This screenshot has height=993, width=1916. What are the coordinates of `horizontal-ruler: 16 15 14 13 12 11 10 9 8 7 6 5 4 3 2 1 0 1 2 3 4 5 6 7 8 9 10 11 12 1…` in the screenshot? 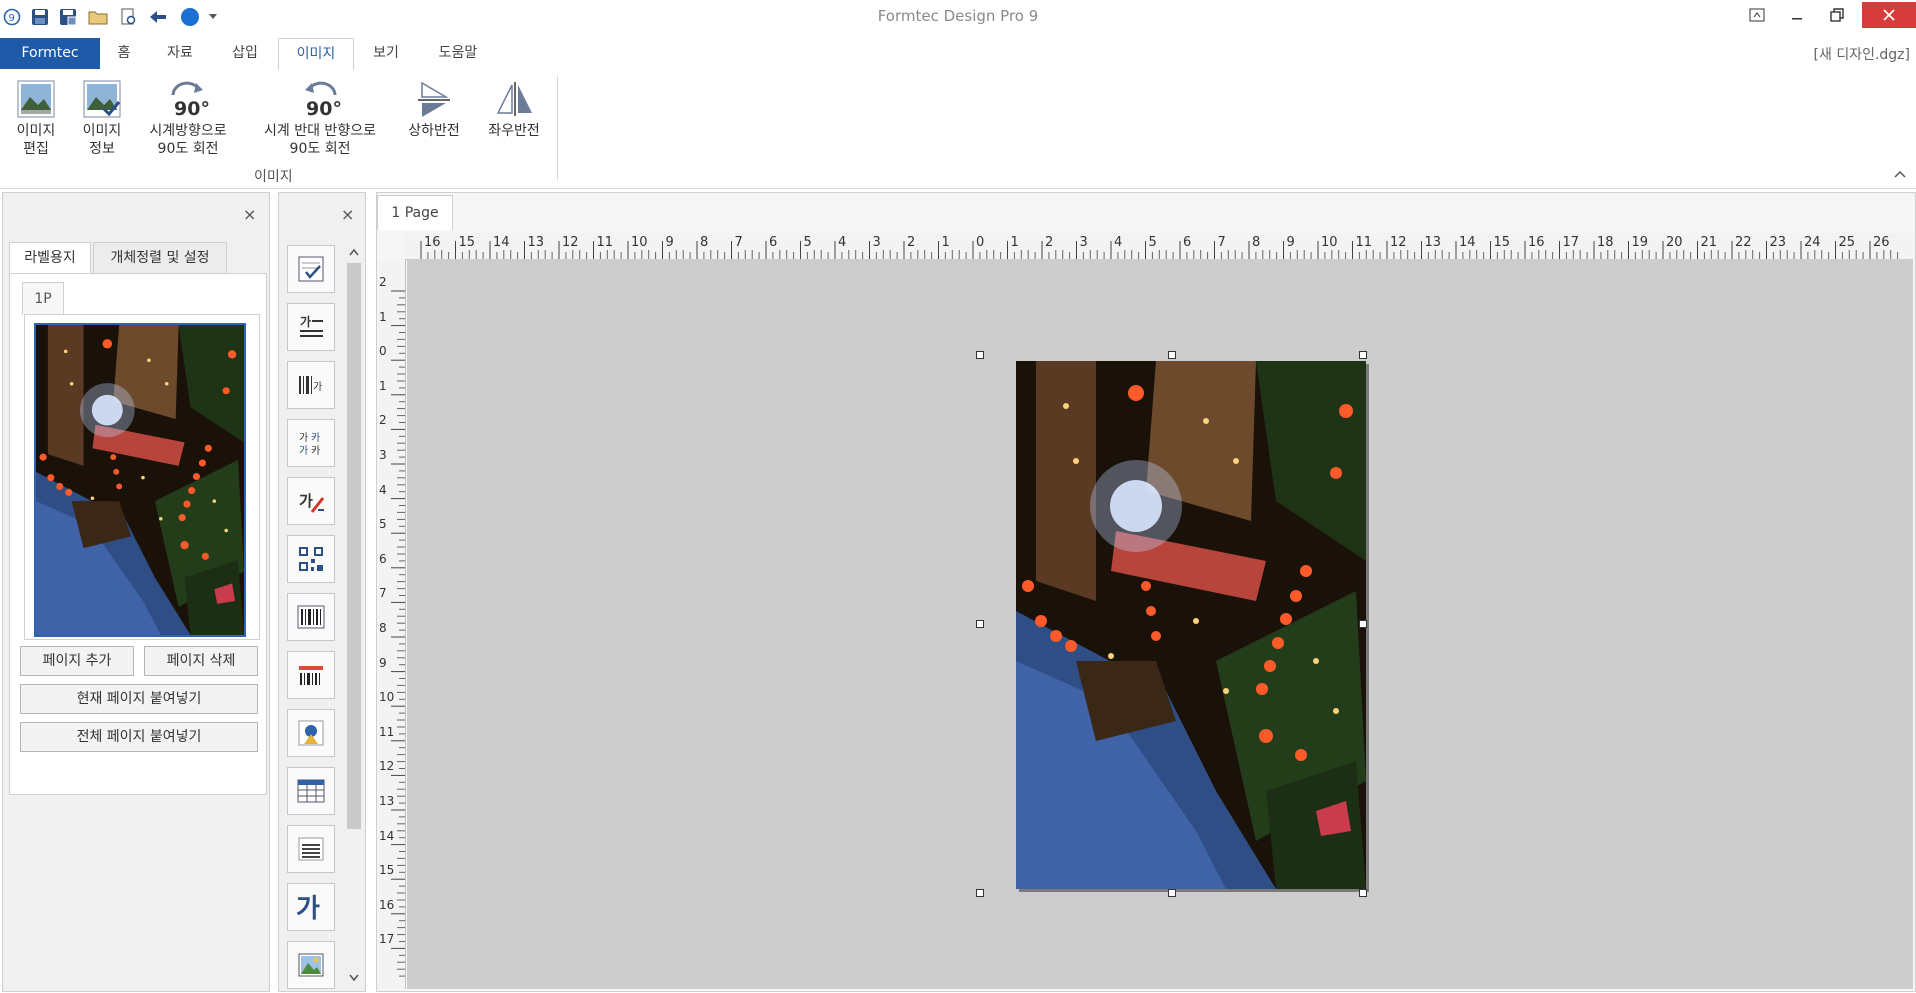 It's located at (1159, 246).